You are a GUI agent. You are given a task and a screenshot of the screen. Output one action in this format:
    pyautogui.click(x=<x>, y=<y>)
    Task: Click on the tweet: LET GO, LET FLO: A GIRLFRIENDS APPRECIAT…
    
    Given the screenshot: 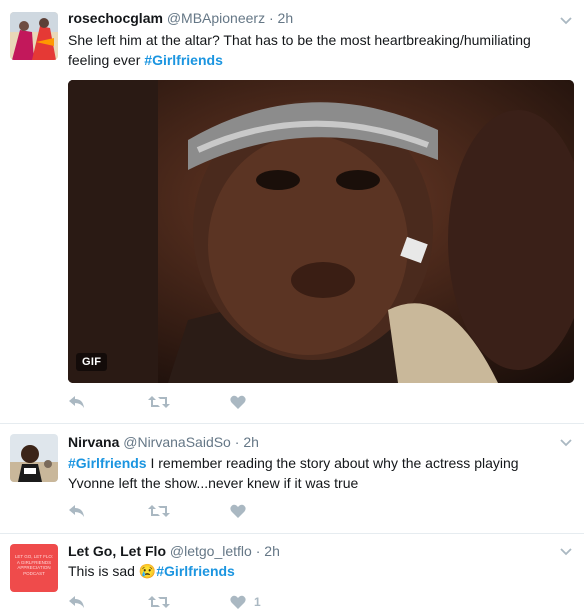 What is the action you would take?
    pyautogui.click(x=292, y=571)
    